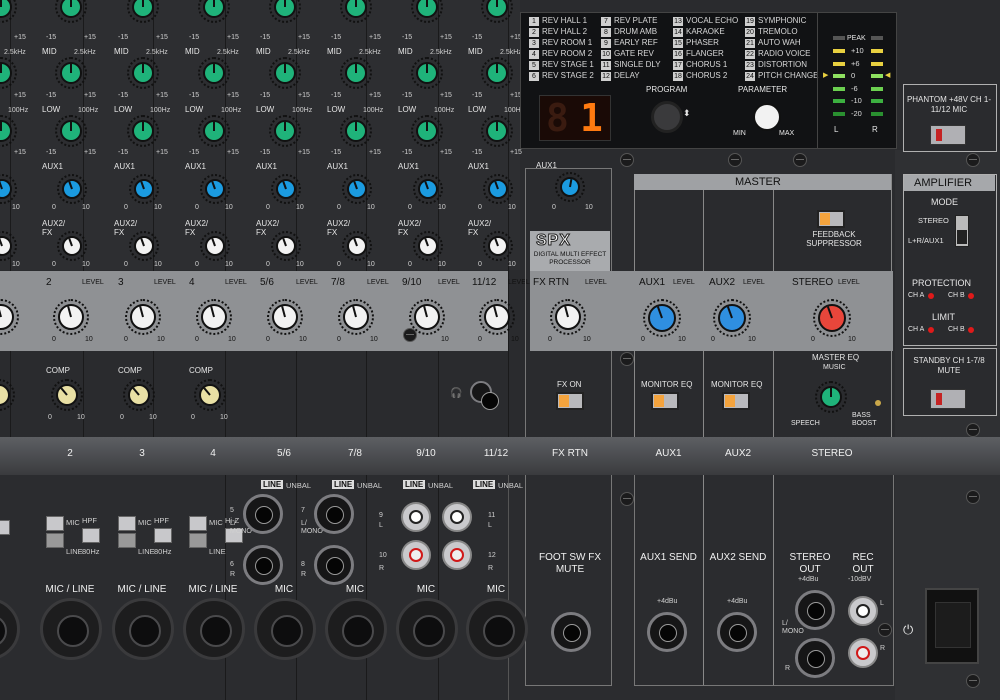  I want to click on effect-program-item: 19 SYMPHONIC, so click(775, 21).